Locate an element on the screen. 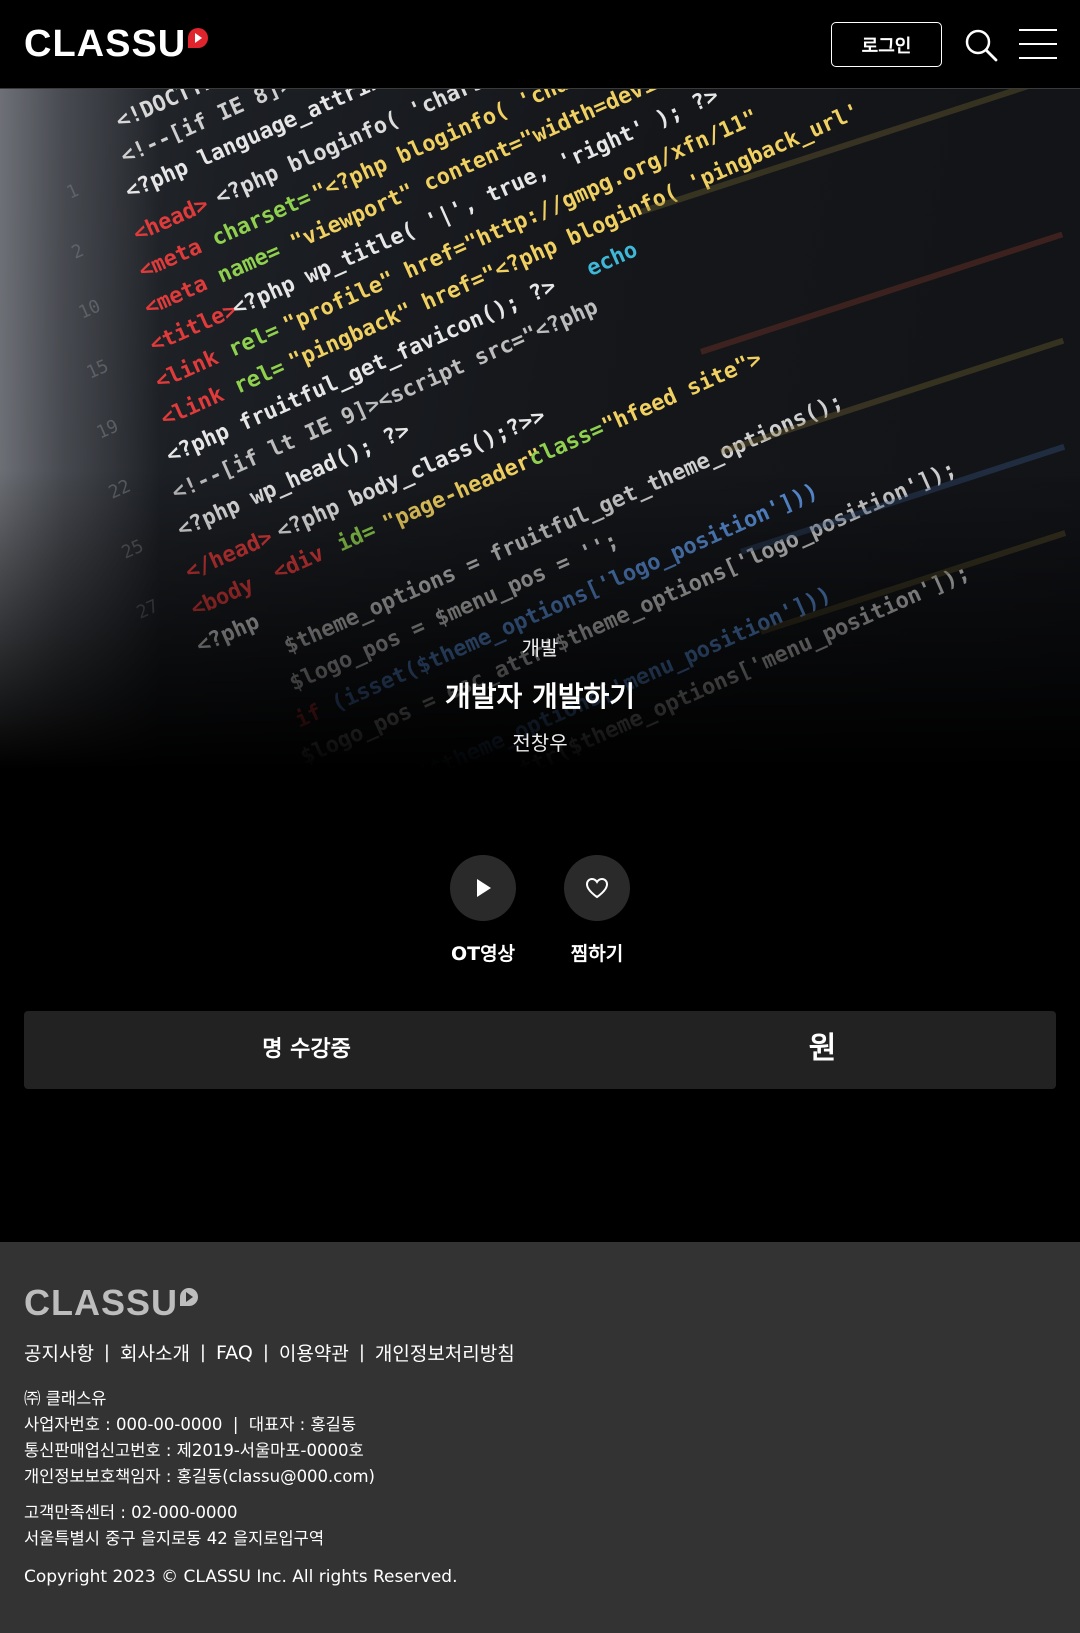 Image resolution: width=1080 pixels, height=1633 pixels. classu-logo: CLASSU is located at coordinates (116, 44).